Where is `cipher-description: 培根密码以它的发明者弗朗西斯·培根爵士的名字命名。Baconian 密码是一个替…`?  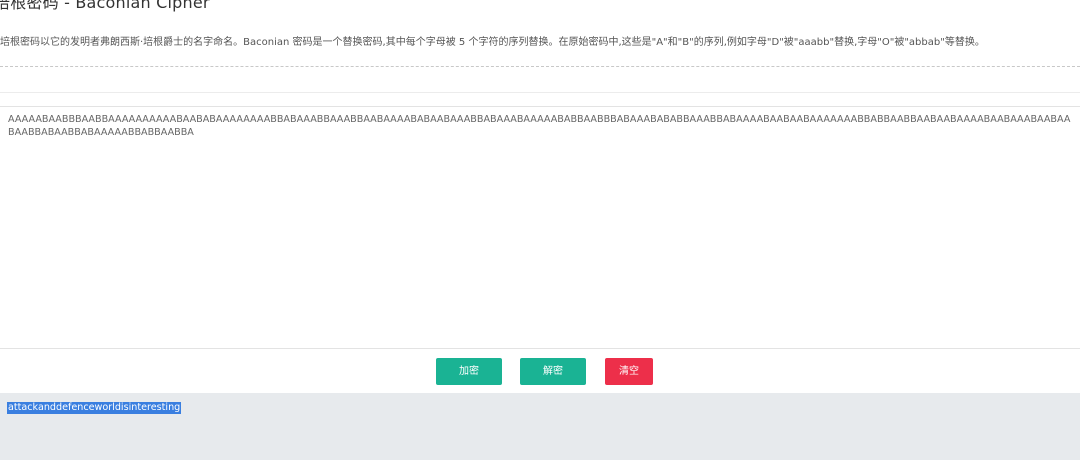 cipher-description: 培根密码以它的发明者弗朗西斯·培根爵士的名字命名。Baconian 密码是一个替… is located at coordinates (492, 42).